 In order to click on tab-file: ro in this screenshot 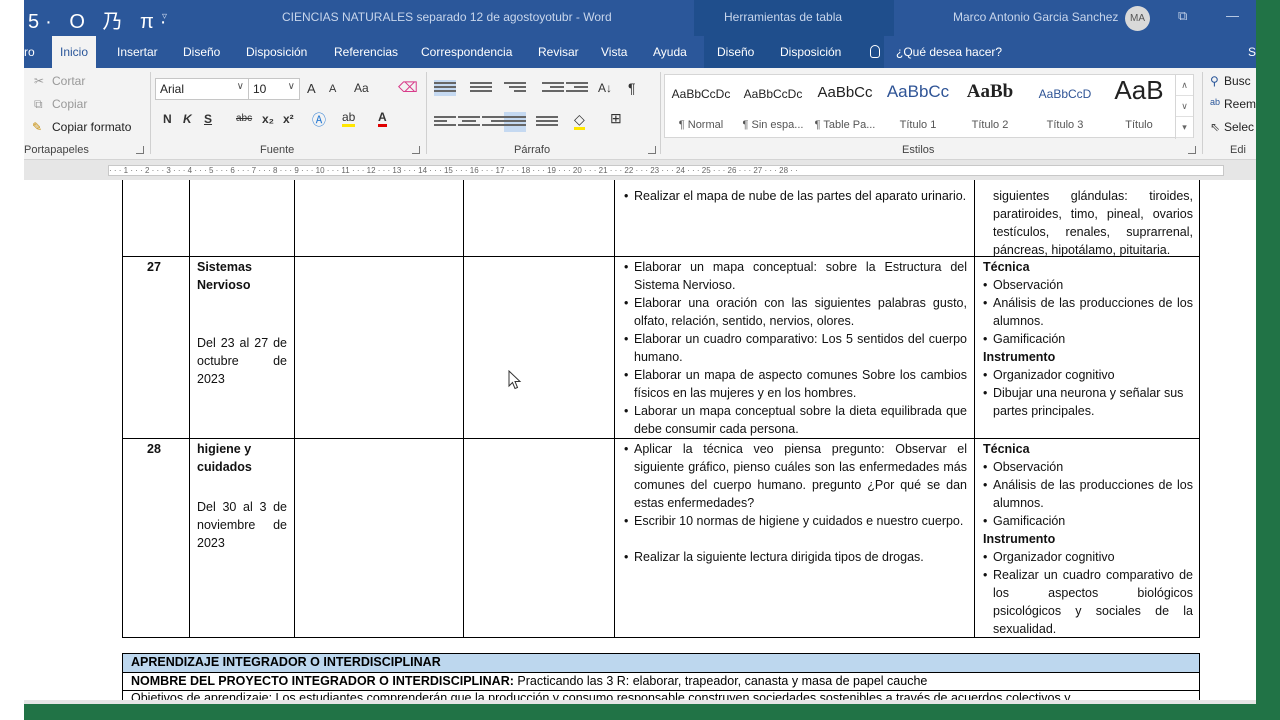, I will do `click(29, 52)`.